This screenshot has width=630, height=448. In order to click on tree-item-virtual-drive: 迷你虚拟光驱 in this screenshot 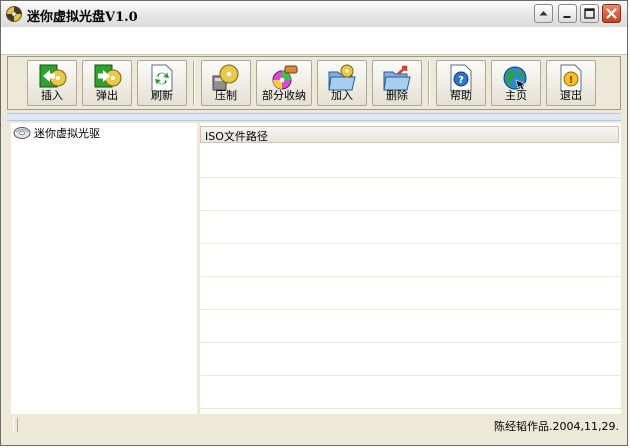, I will do `click(56, 133)`.